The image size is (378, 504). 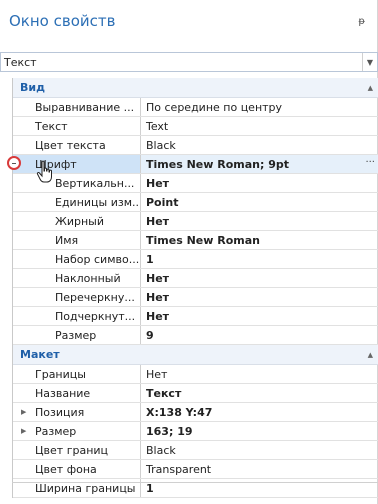 I want to click on ellipsis-button: ···, so click(x=370, y=162).